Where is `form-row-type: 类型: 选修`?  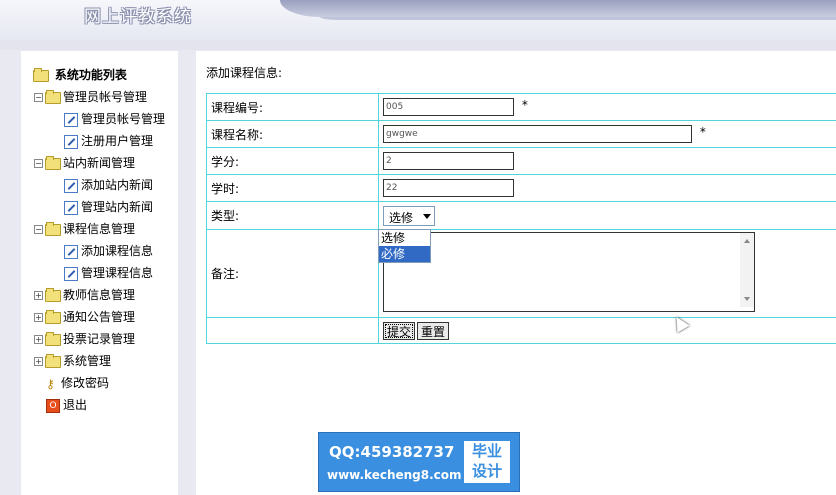 form-row-type: 类型: 选修 is located at coordinates (521, 215).